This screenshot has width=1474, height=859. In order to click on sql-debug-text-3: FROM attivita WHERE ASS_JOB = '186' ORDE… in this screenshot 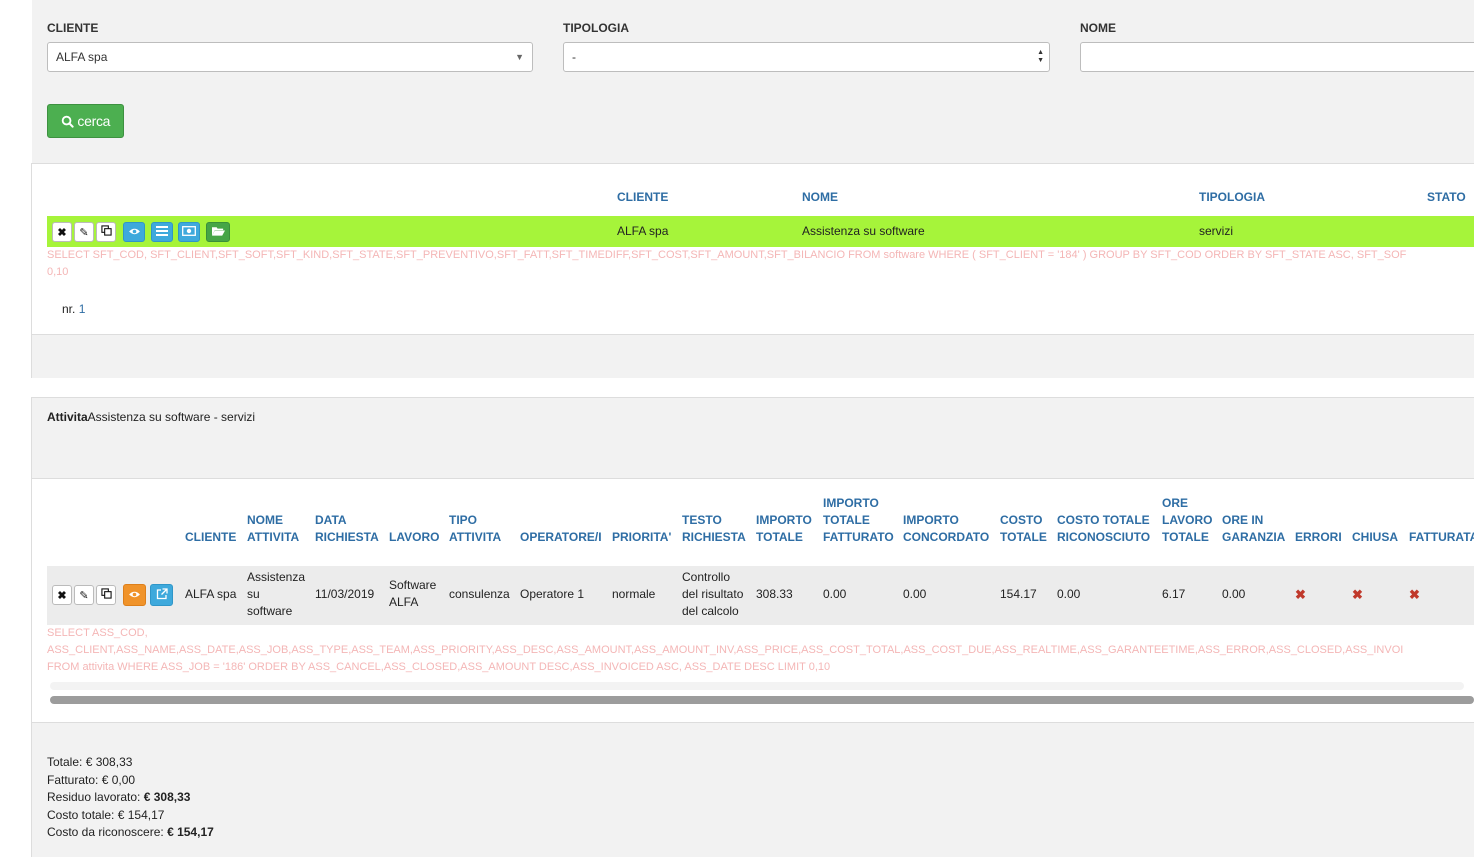, I will do `click(439, 667)`.